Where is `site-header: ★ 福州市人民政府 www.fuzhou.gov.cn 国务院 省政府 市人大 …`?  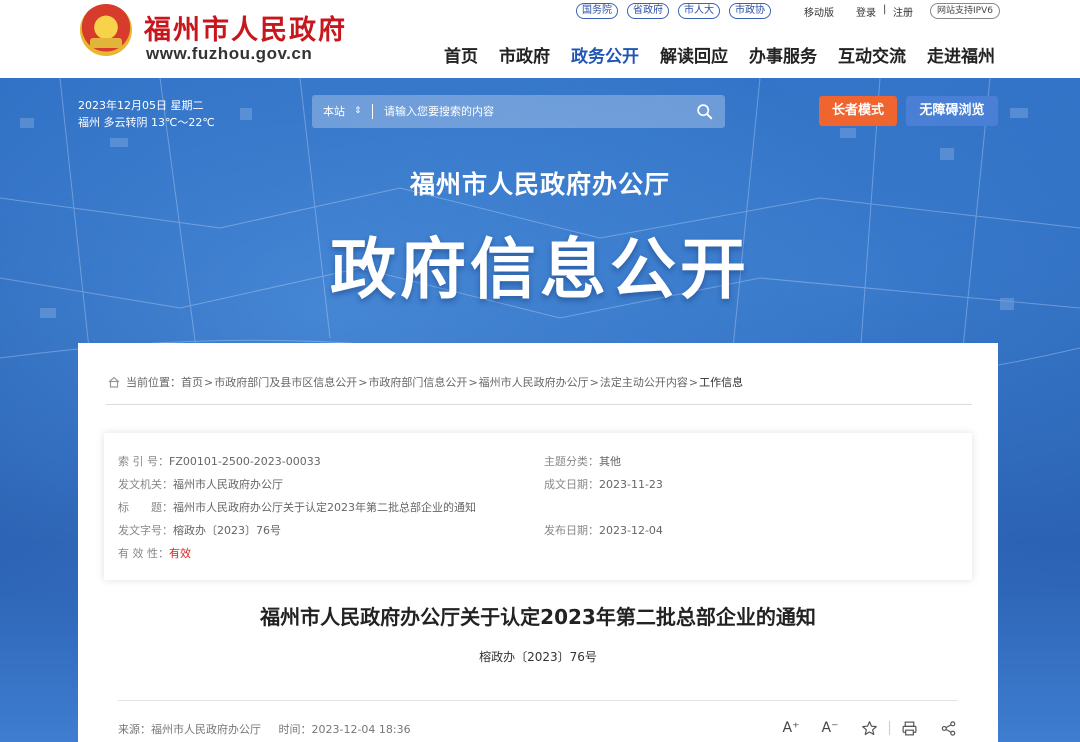
site-header: ★ 福州市人民政府 www.fuzhou.gov.cn 国务院 省政府 市人大 … is located at coordinates (540, 39).